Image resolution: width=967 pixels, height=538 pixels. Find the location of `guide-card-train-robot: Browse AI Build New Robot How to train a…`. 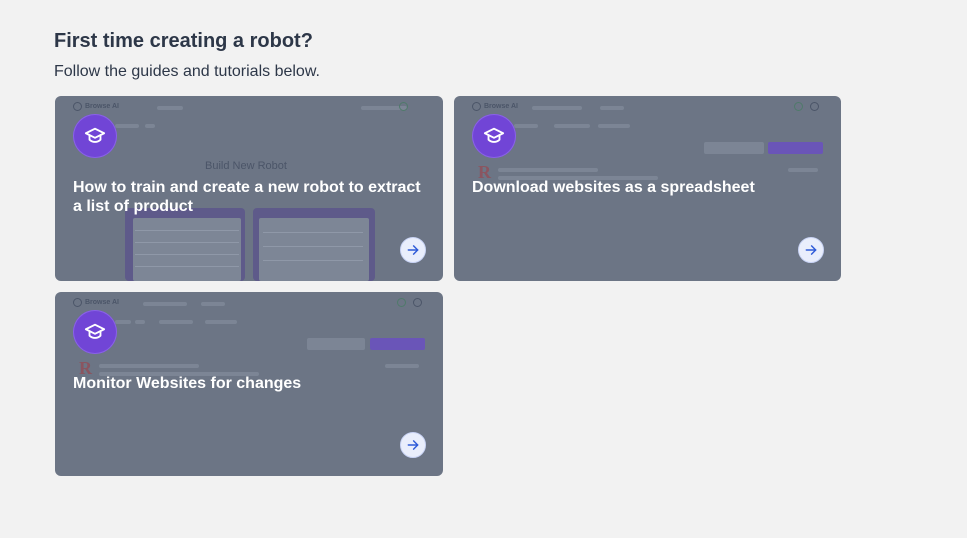

guide-card-train-robot: Browse AI Build New Robot How to train a… is located at coordinates (249, 188).